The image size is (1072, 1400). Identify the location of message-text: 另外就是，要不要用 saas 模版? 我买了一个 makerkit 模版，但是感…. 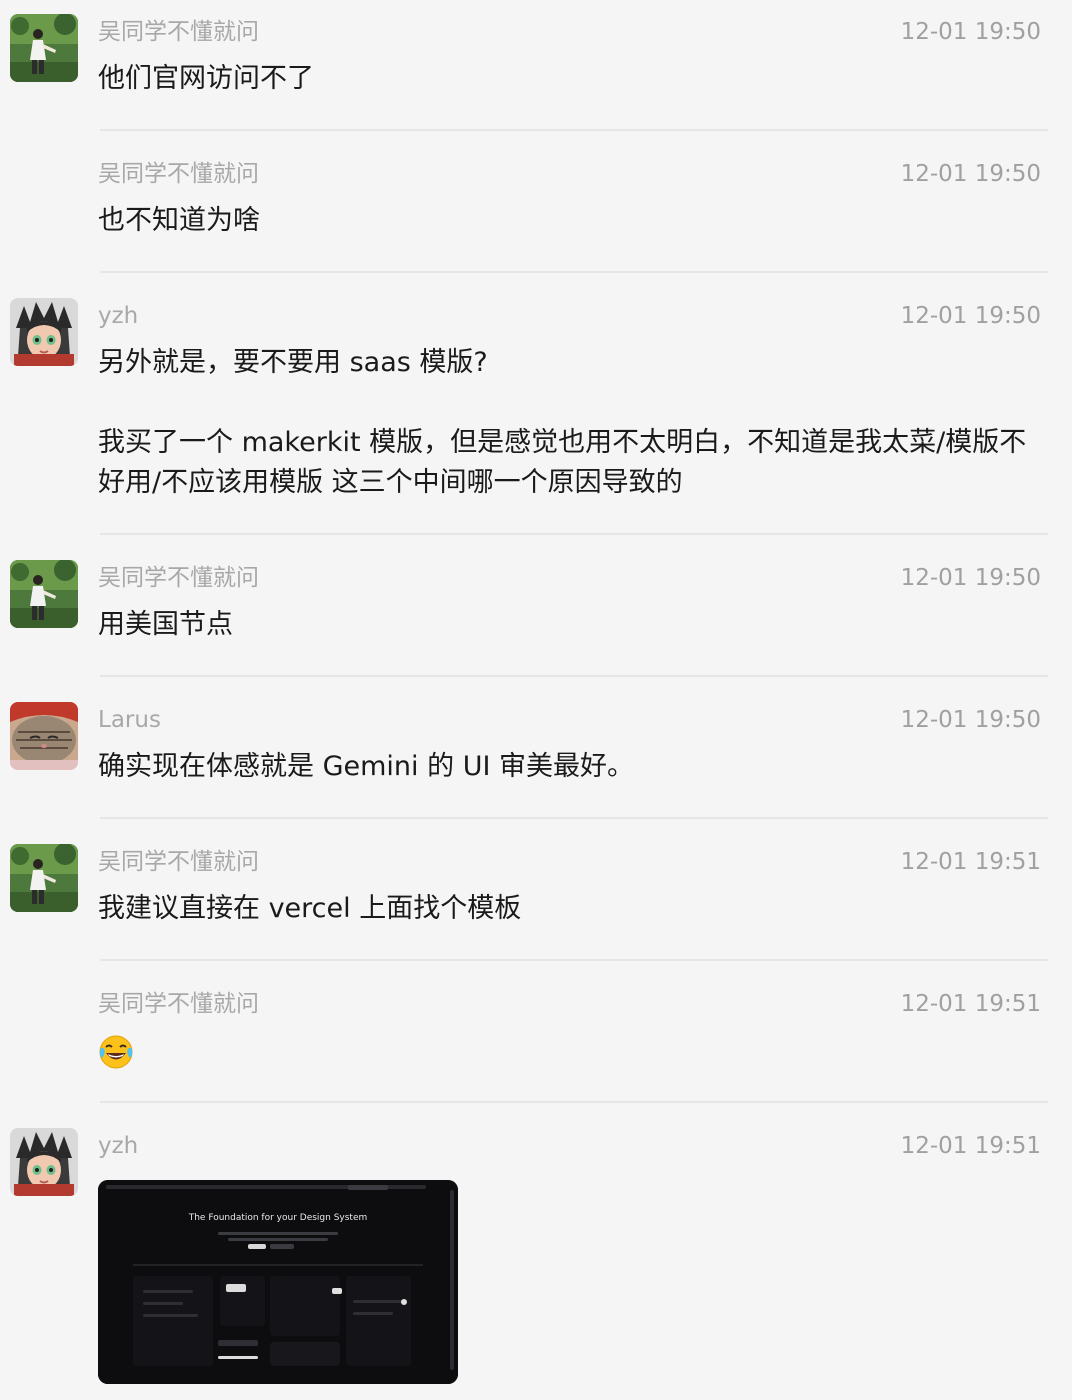
(562, 422).